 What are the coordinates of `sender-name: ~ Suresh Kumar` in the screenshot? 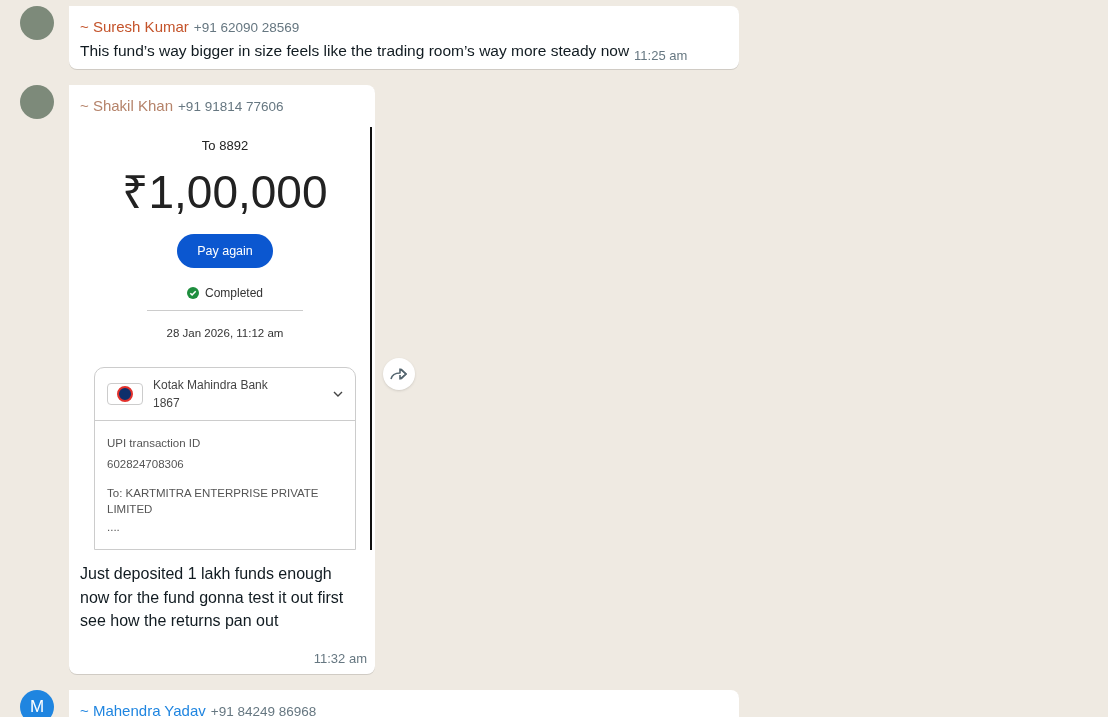 It's located at (134, 27).